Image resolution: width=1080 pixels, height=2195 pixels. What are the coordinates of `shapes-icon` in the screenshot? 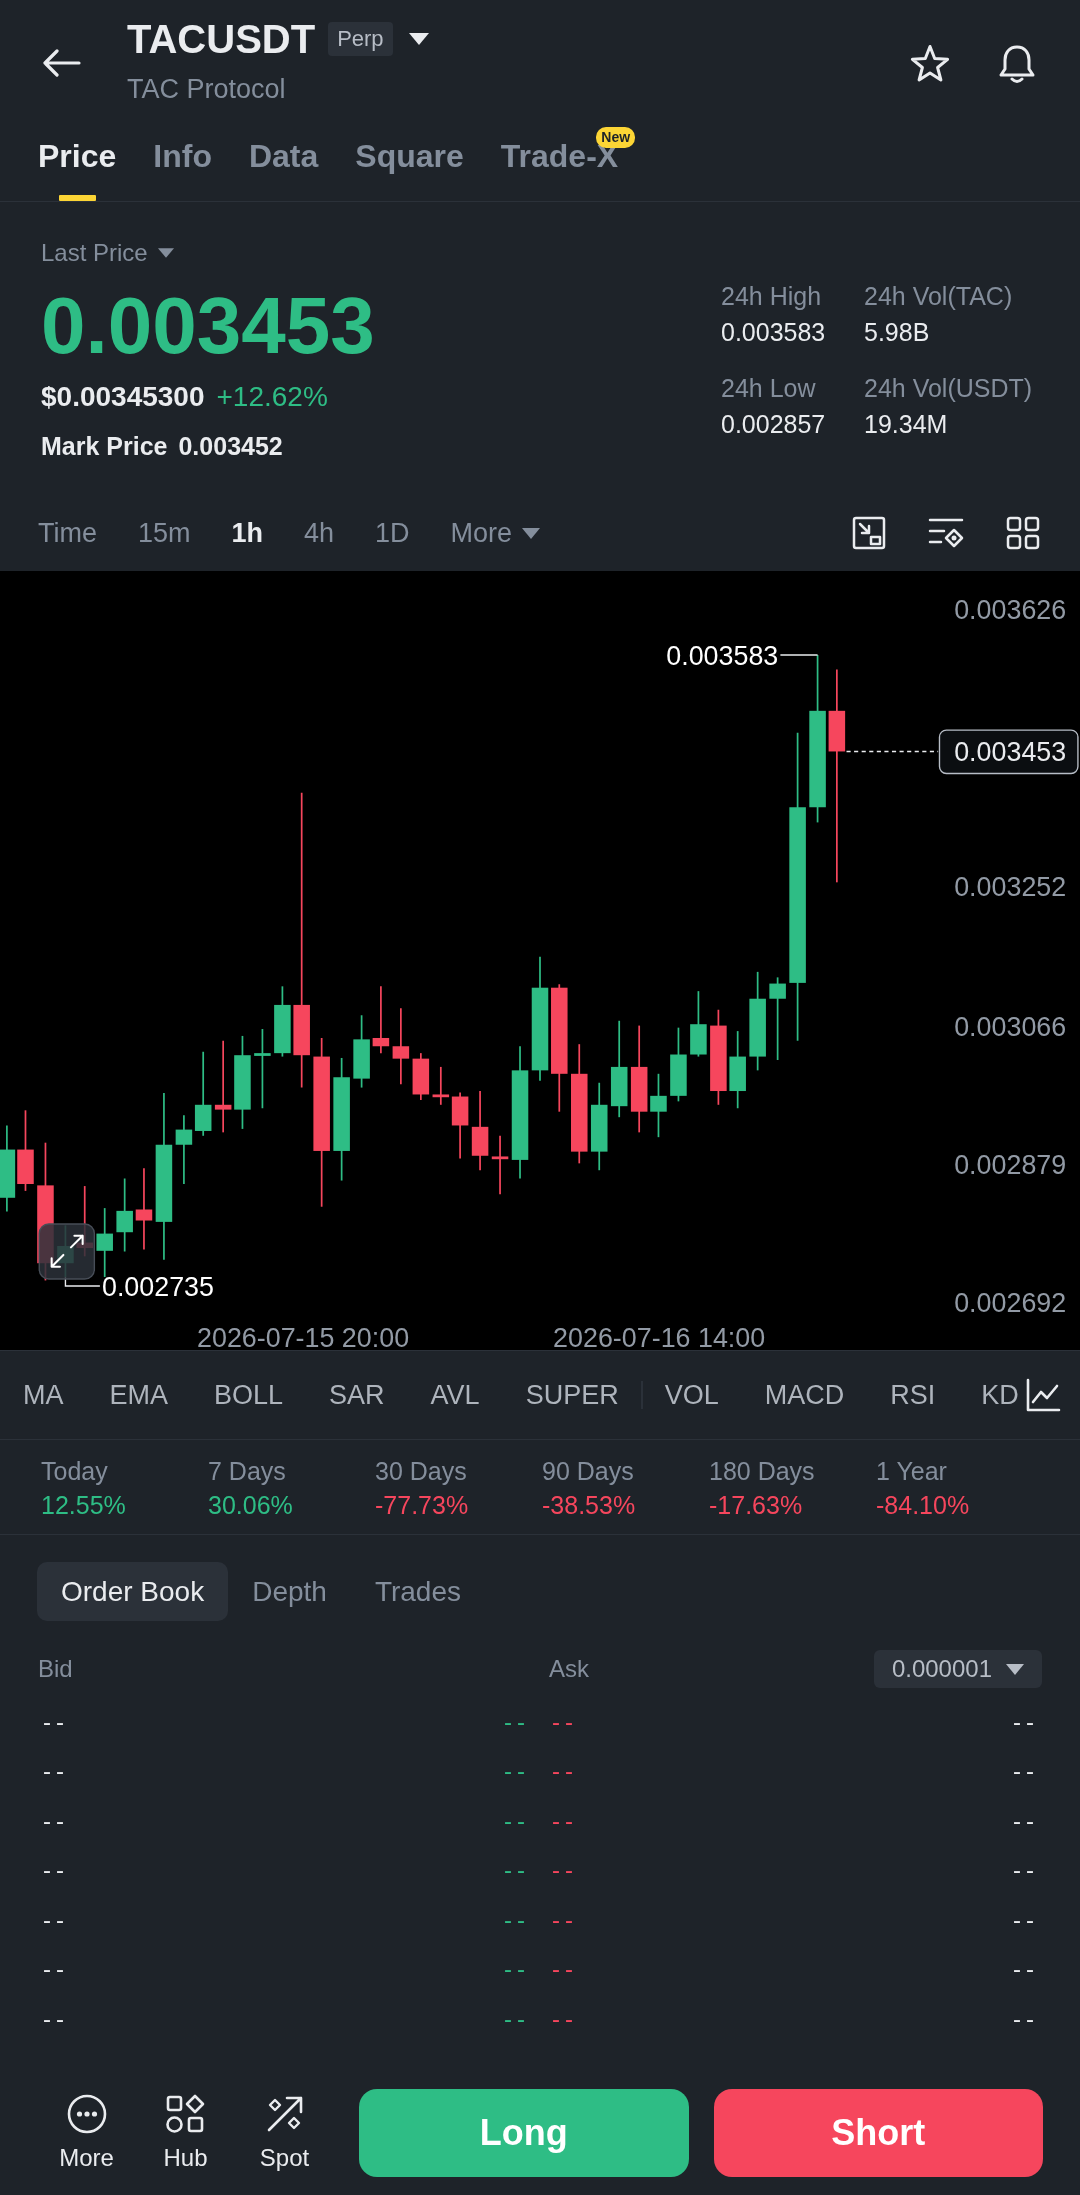 It's located at (185, 2114).